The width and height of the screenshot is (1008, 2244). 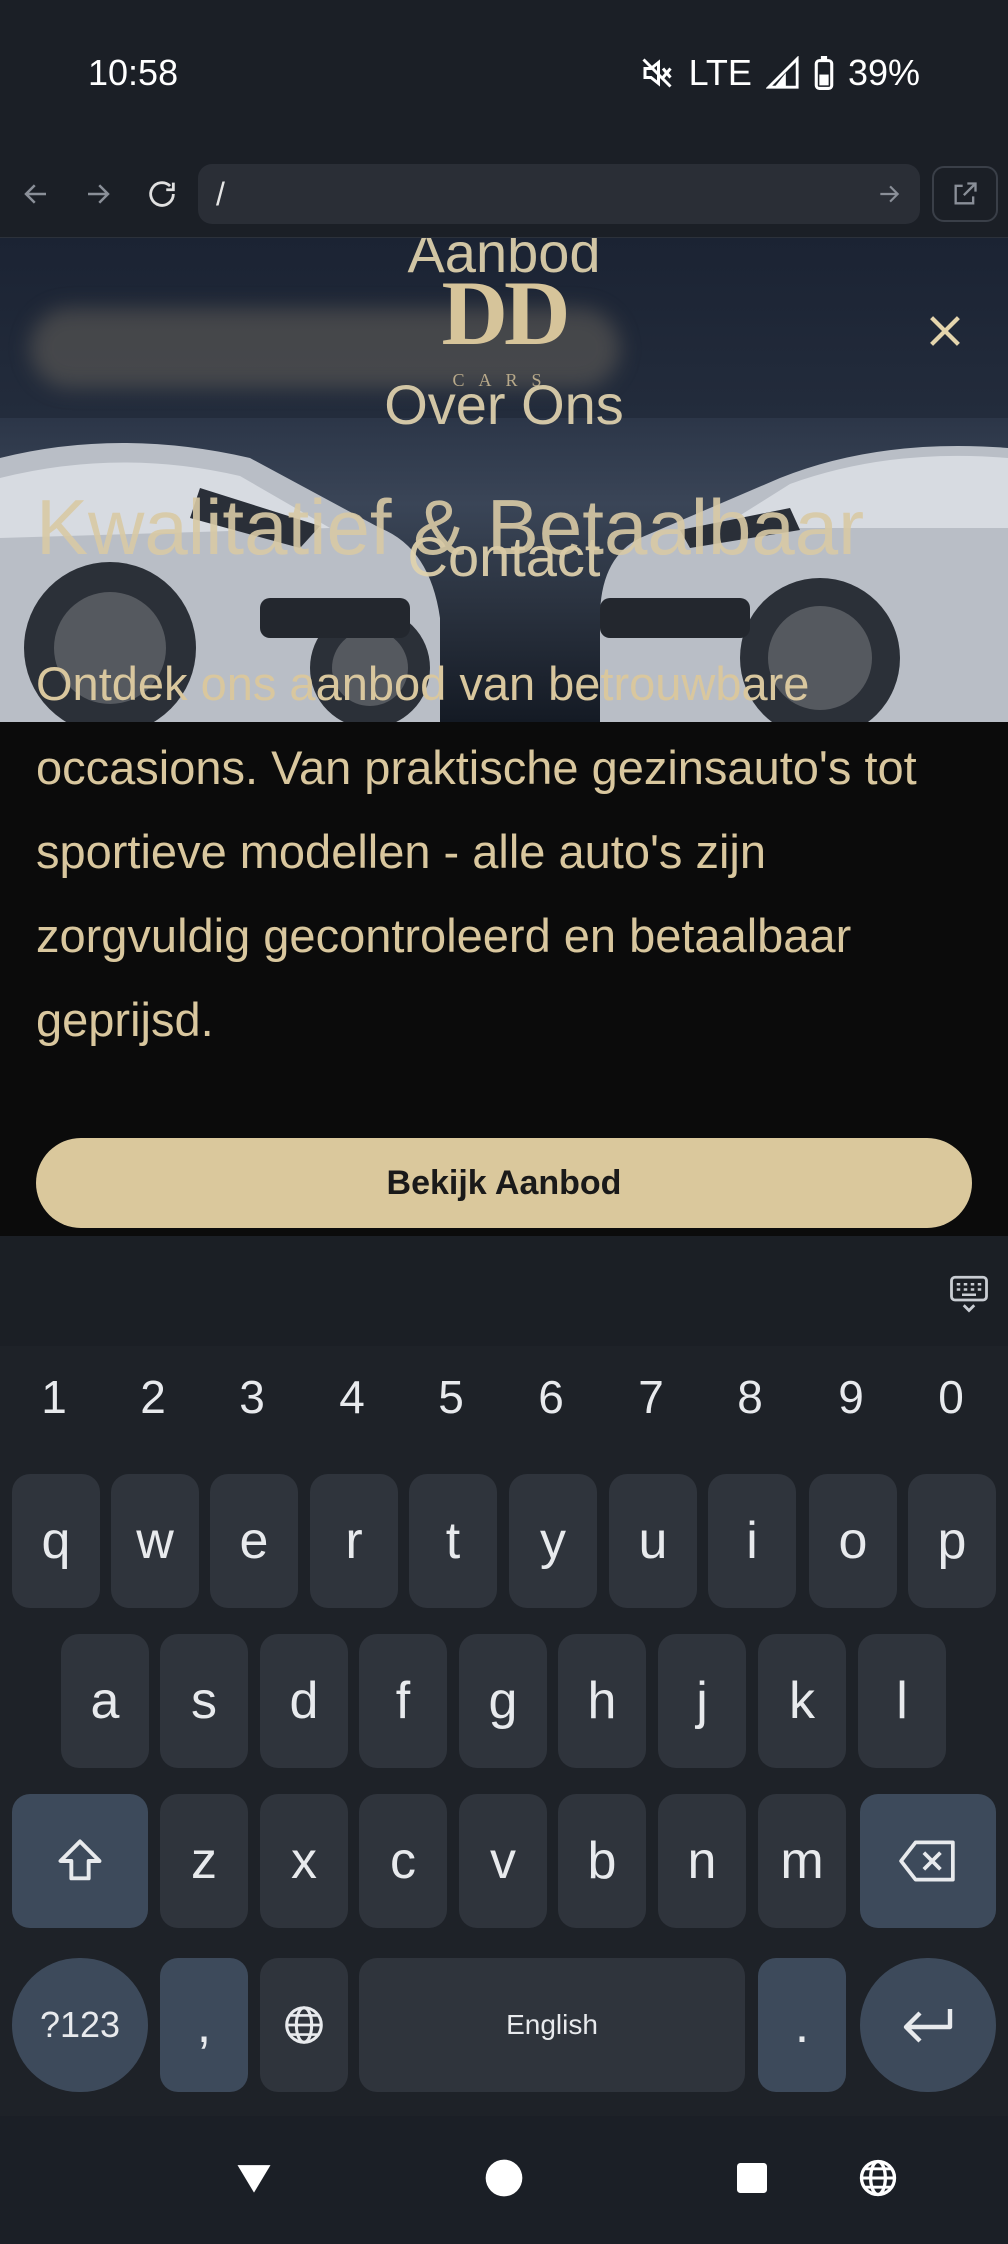 What do you see at coordinates (602, 1701) in the screenshot?
I see `key-h: h` at bounding box center [602, 1701].